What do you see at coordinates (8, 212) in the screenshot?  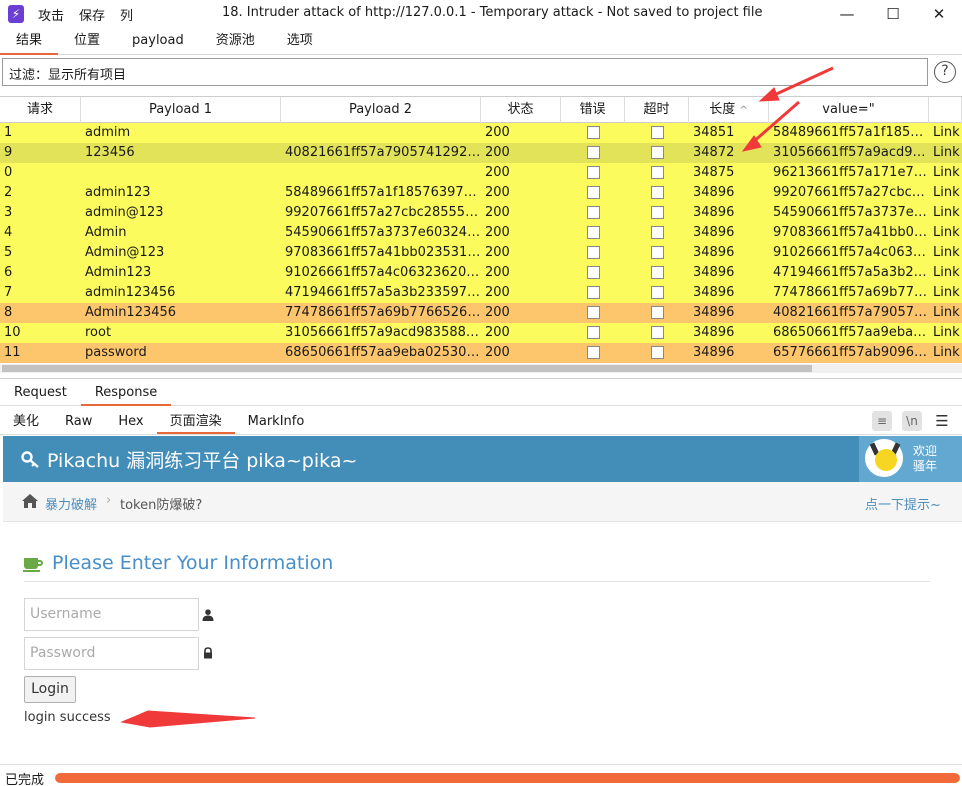 I see `cell-request: 3` at bounding box center [8, 212].